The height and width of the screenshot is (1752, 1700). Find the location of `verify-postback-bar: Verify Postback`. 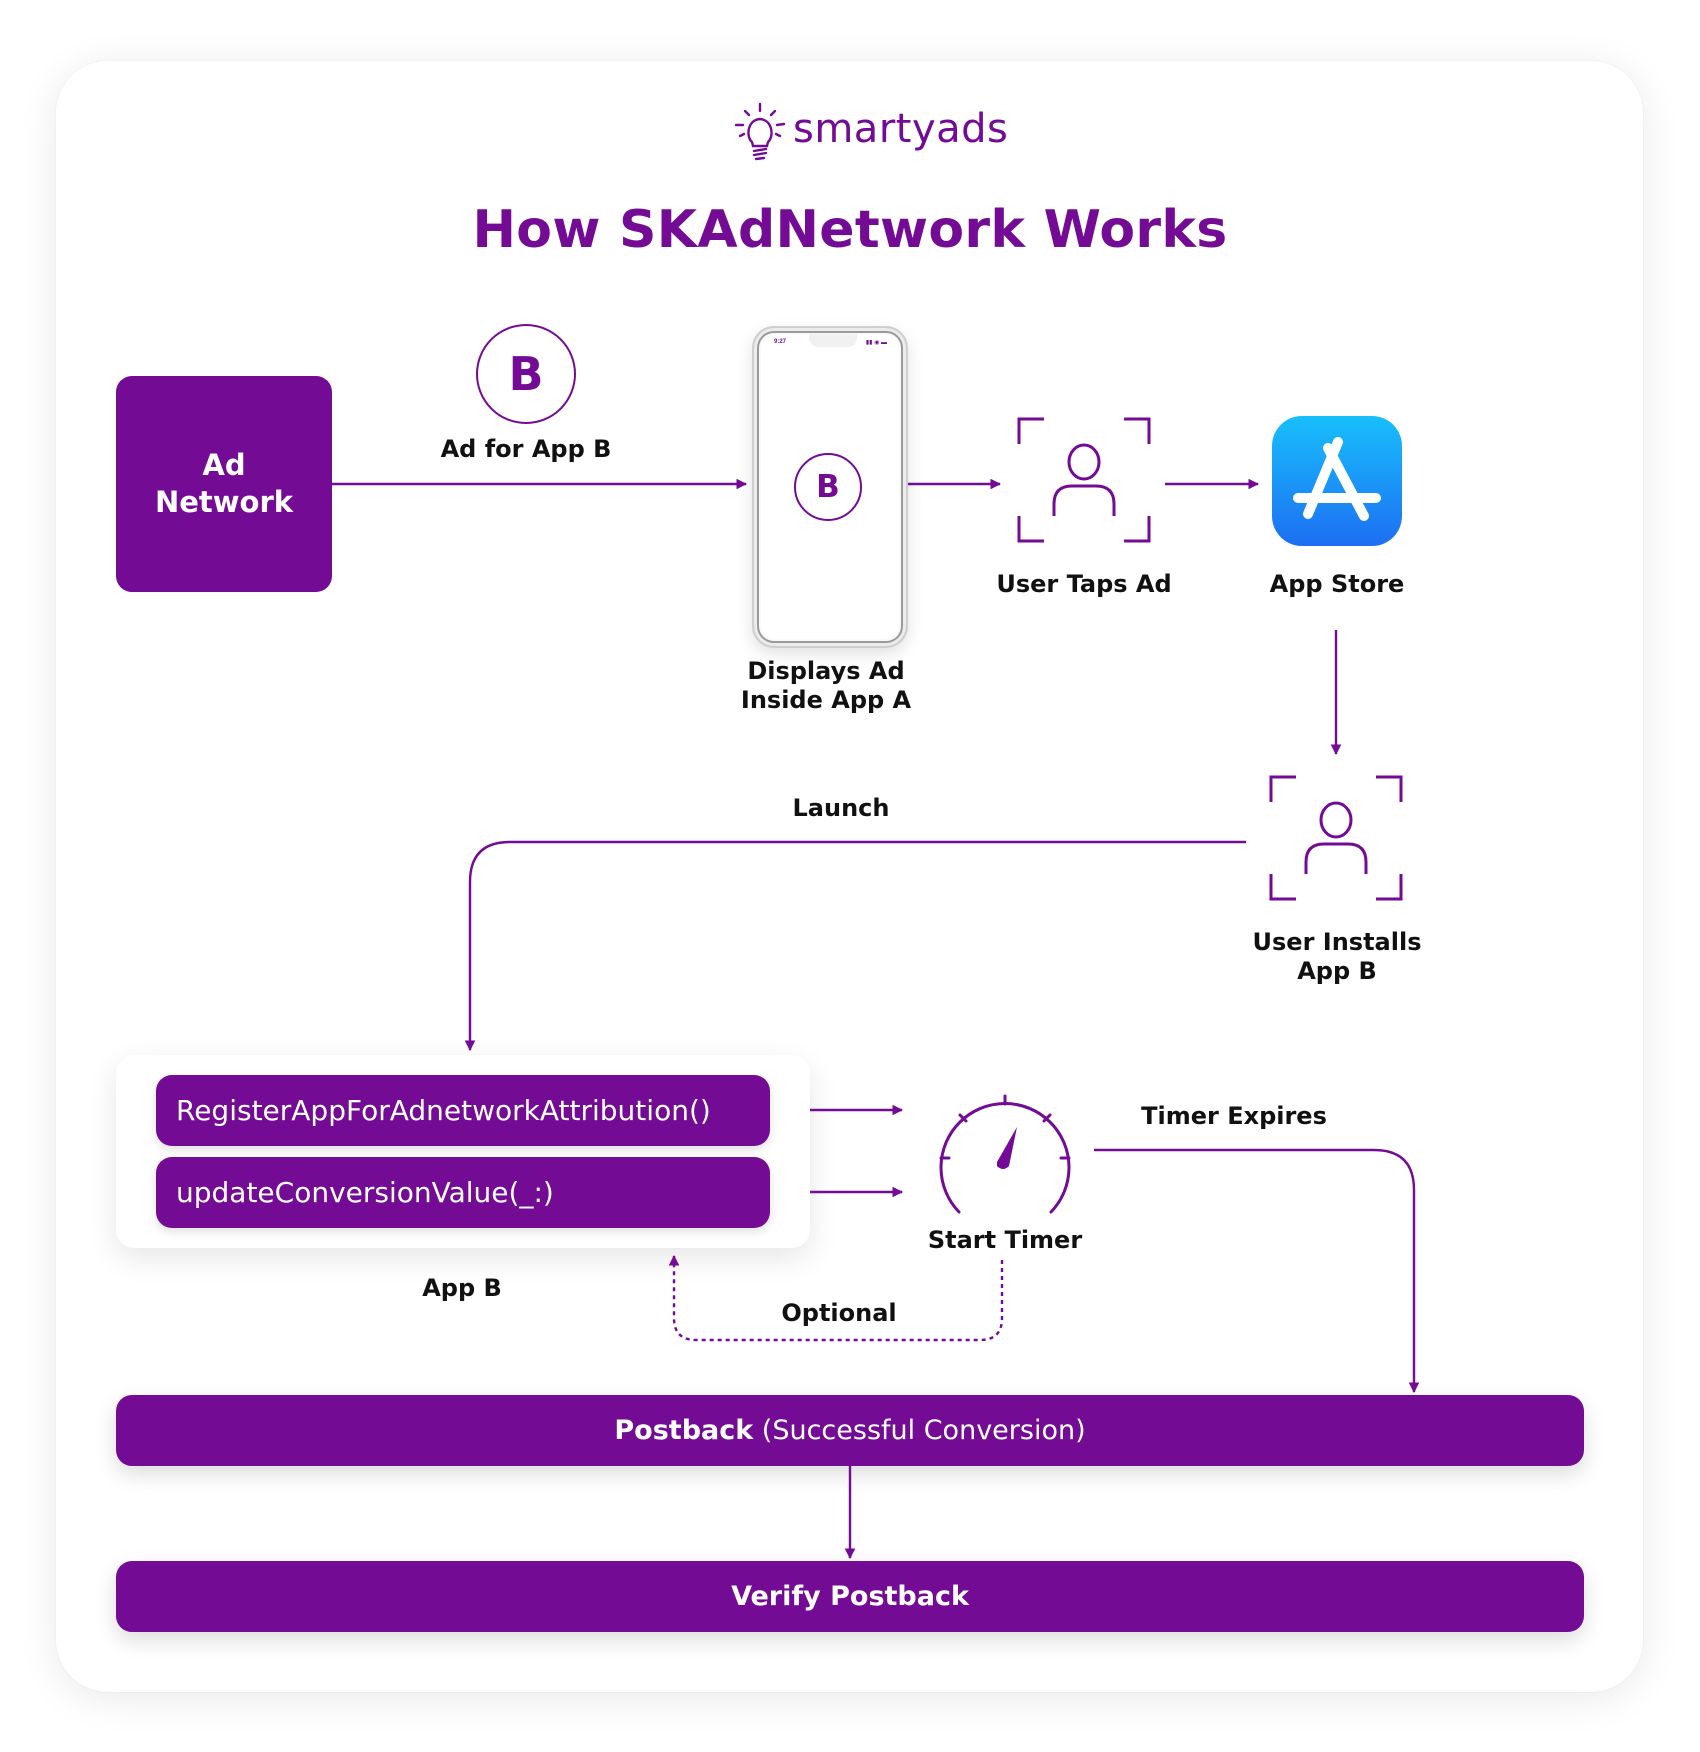

verify-postback-bar: Verify Postback is located at coordinates (850, 1596).